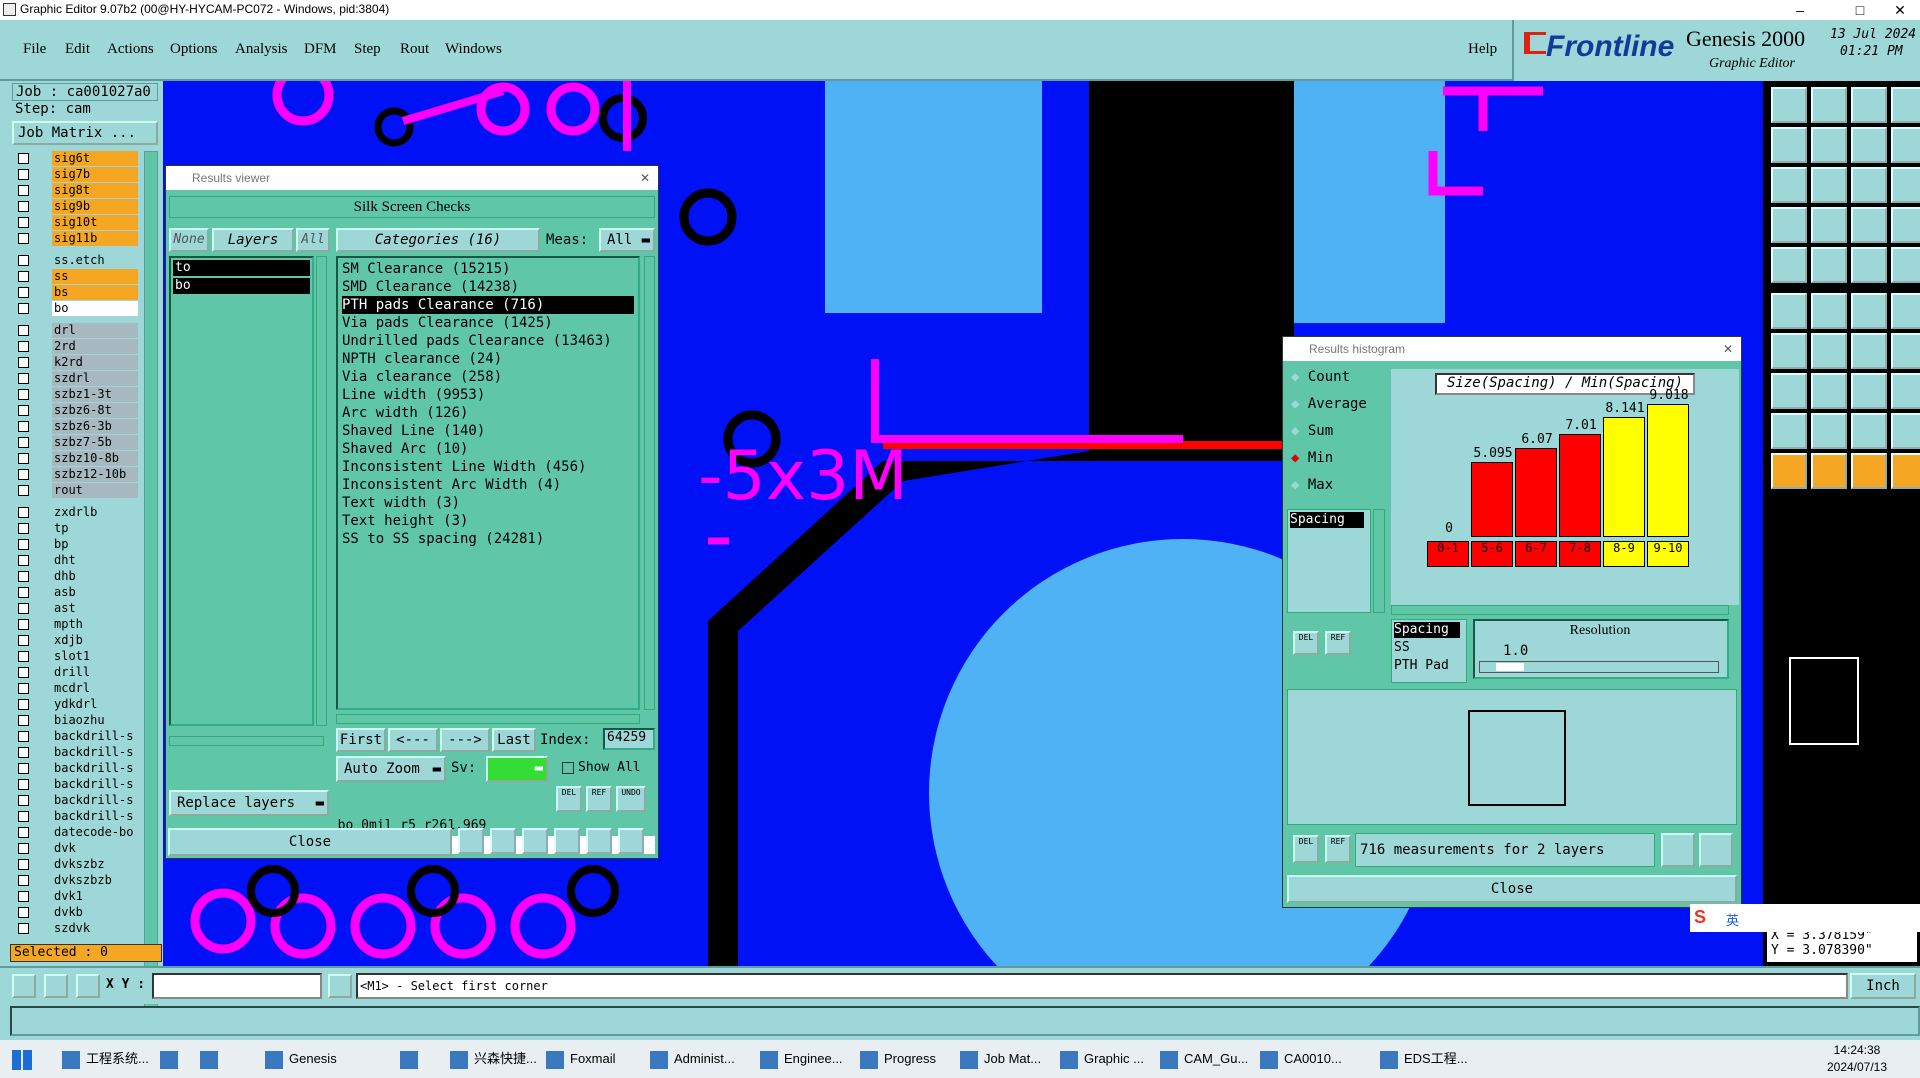 The height and width of the screenshot is (1078, 1920). Describe the element at coordinates (1829, 471) in the screenshot. I see `select-tool-icon` at that location.